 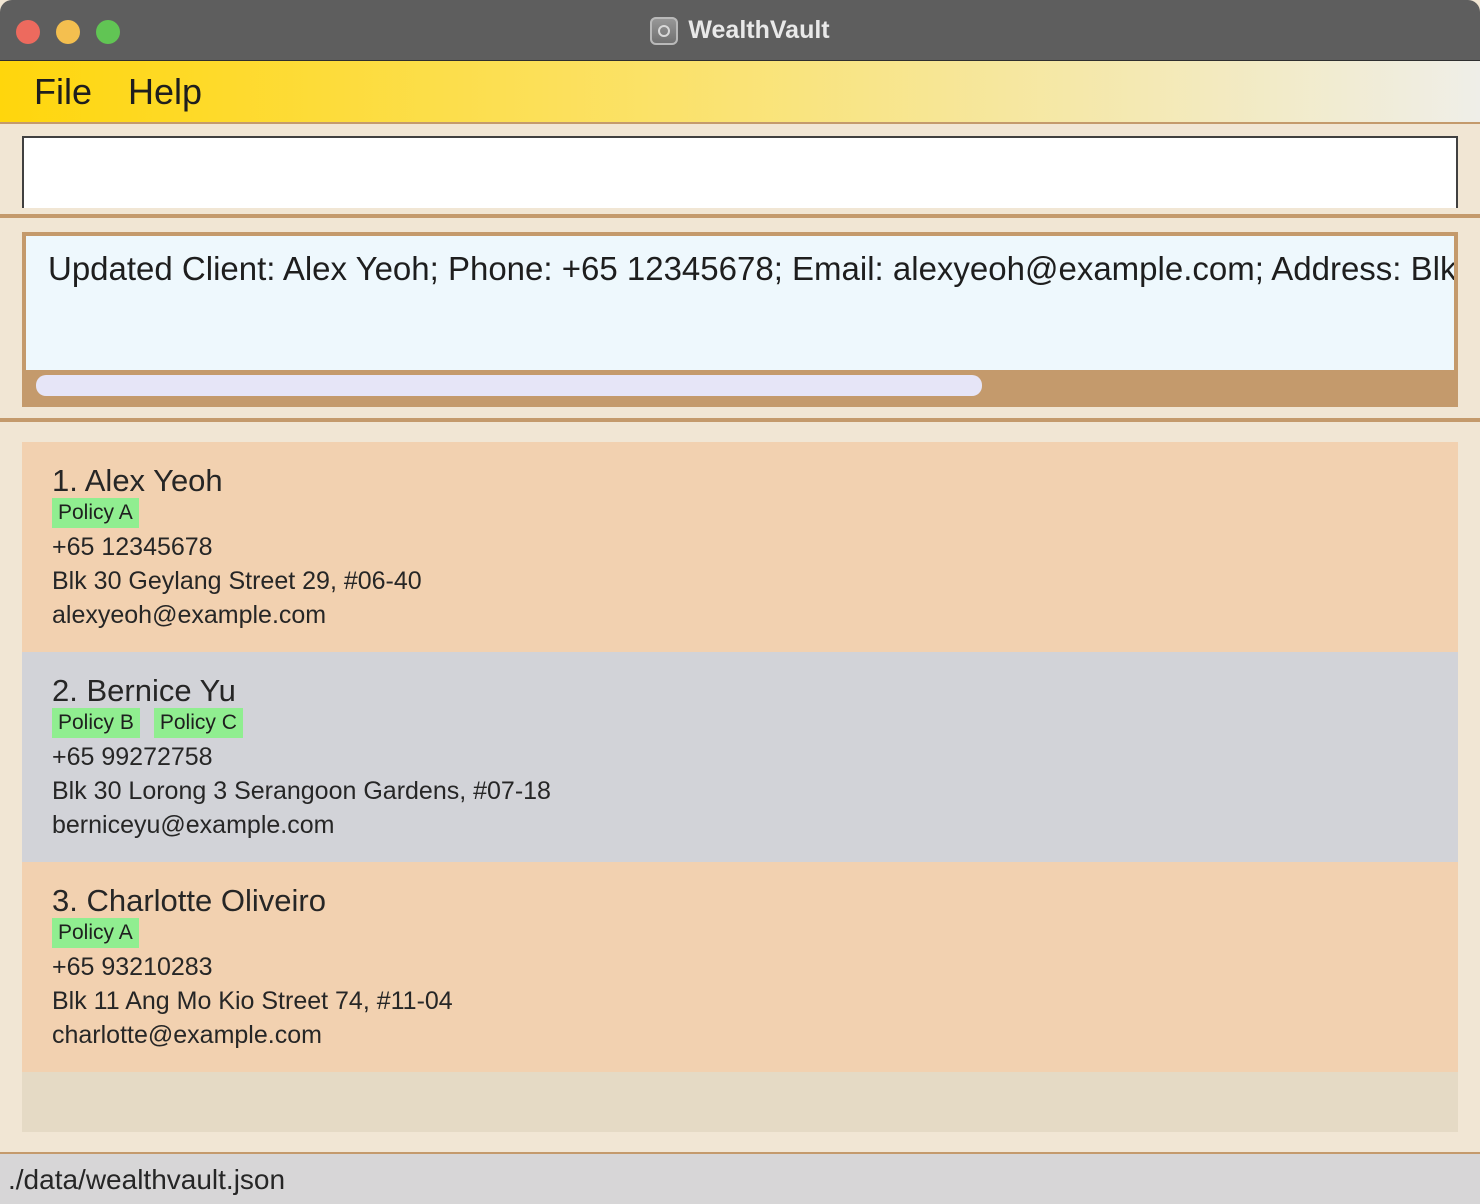 I want to click on client-email: alexyeoh@example.com, so click(x=189, y=615).